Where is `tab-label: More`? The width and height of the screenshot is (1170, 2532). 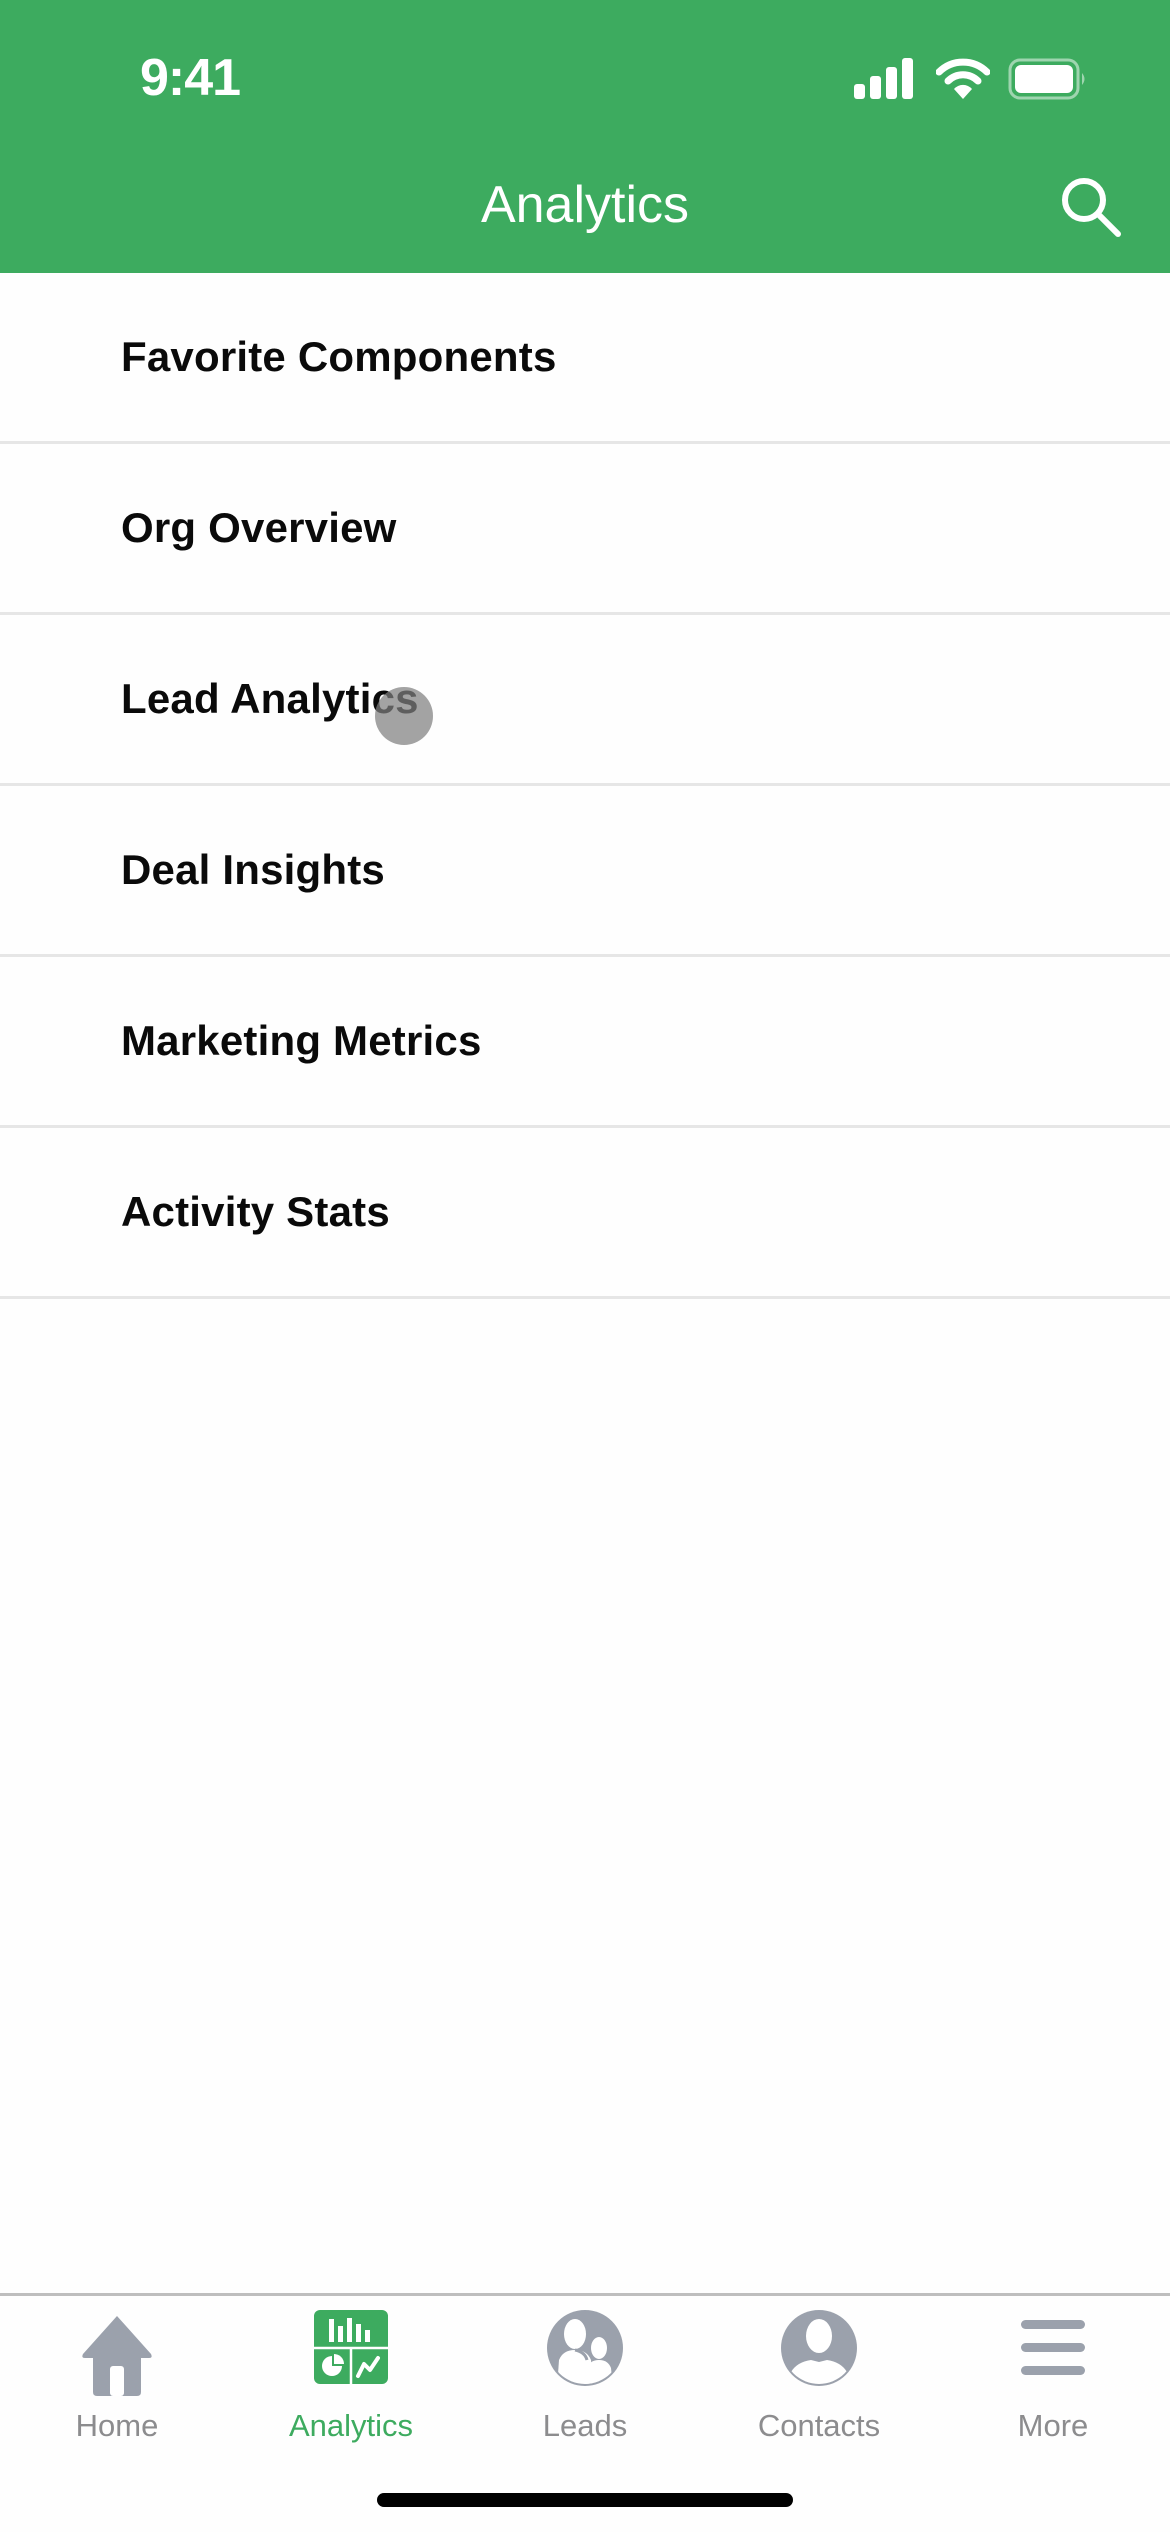
tab-label: More is located at coordinates (1053, 2425).